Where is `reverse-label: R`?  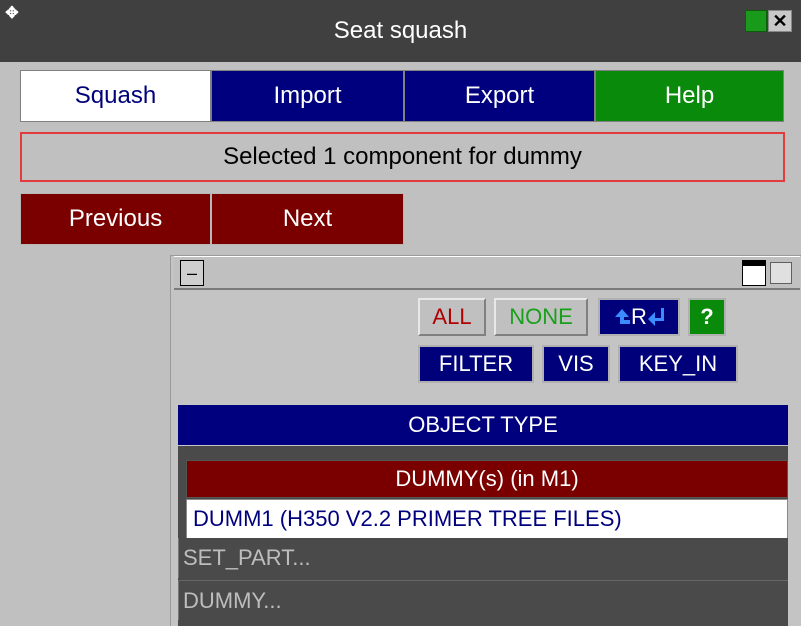 reverse-label: R is located at coordinates (639, 316).